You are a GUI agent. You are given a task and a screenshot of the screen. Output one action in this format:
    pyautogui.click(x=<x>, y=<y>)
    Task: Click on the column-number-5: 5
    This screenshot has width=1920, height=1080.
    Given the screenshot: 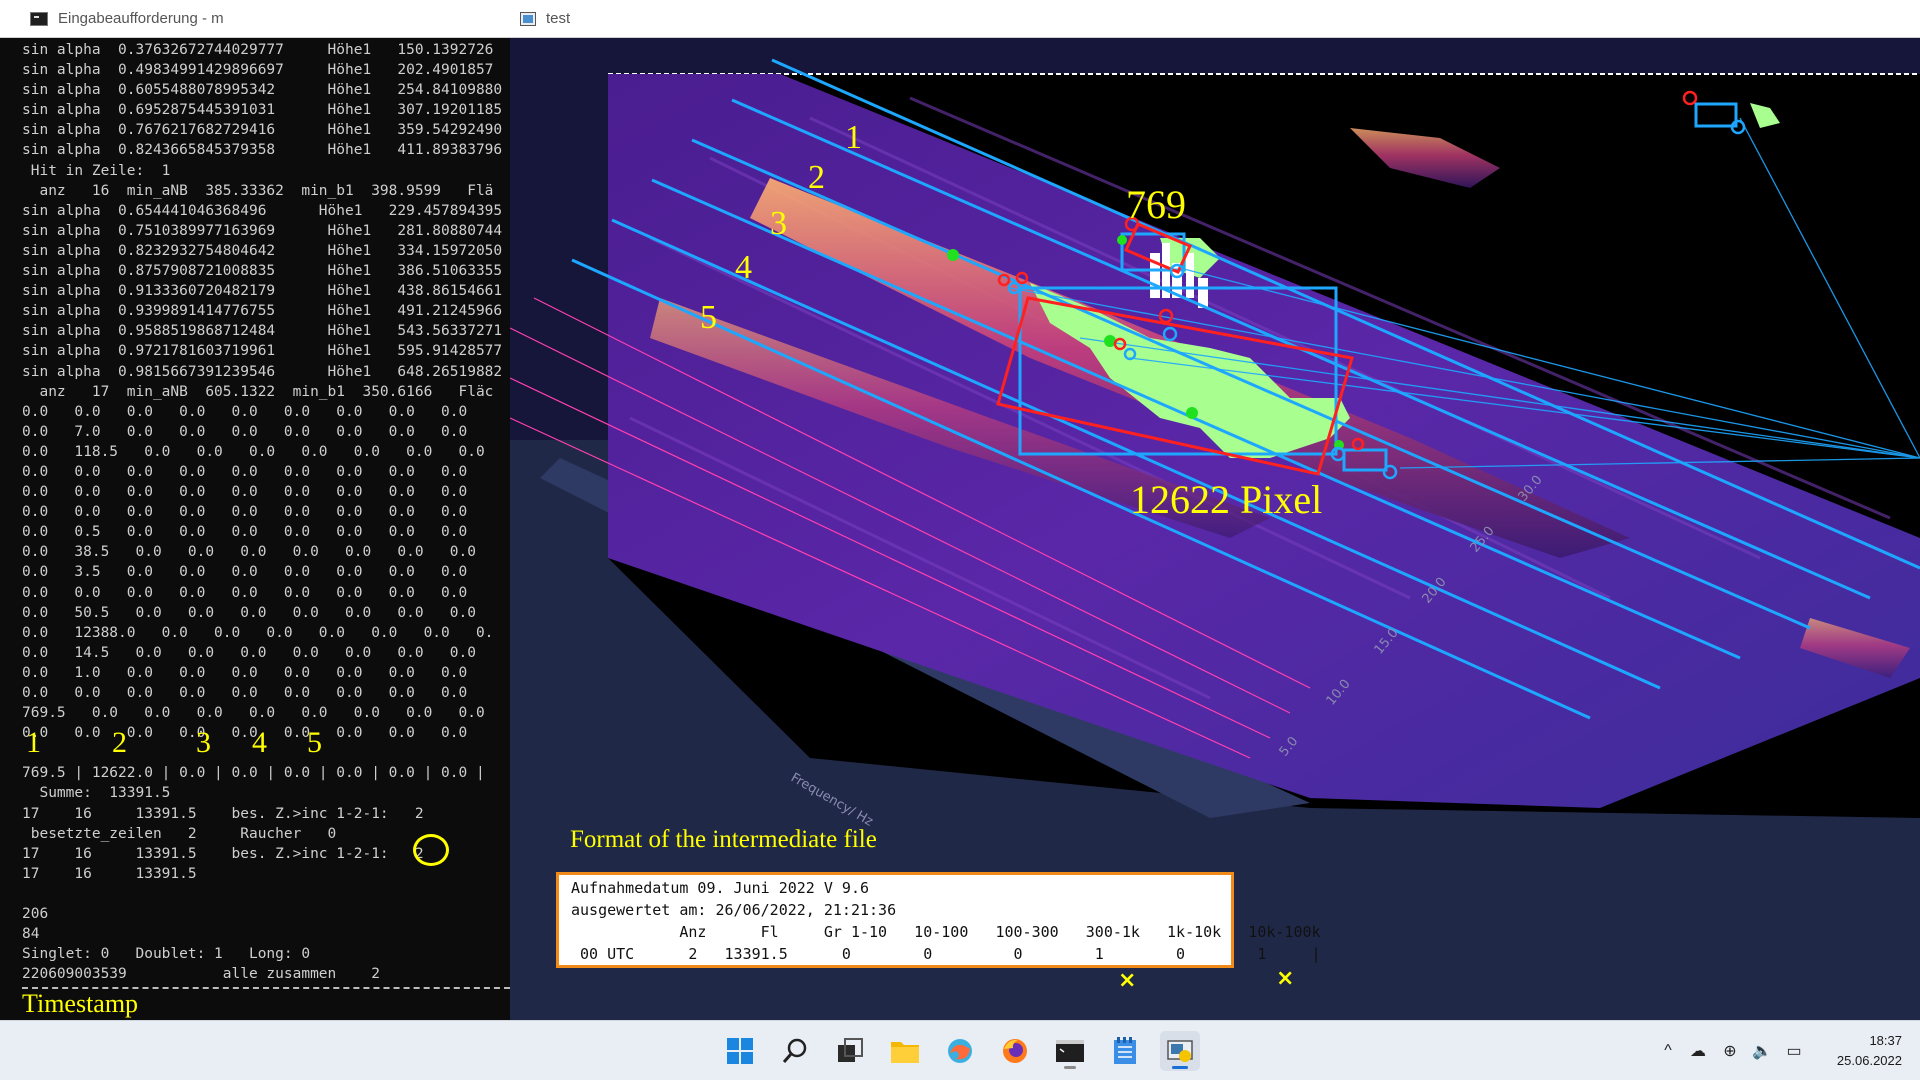 What is the action you would take?
    pyautogui.click(x=314, y=742)
    